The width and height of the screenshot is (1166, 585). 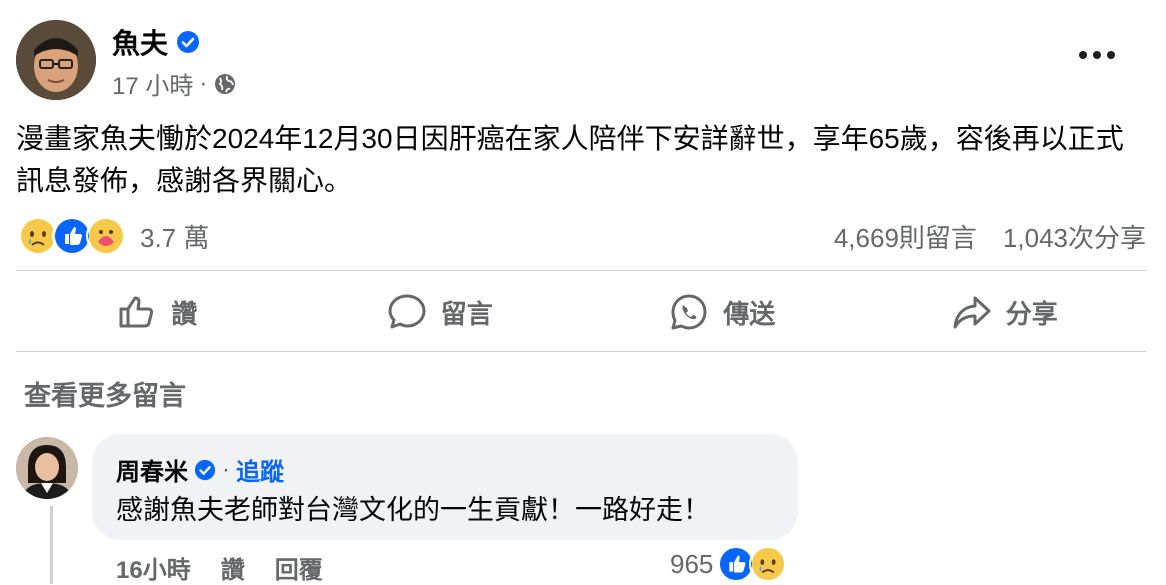 What do you see at coordinates (260, 469) in the screenshot?
I see `follow-button: 追蹤` at bounding box center [260, 469].